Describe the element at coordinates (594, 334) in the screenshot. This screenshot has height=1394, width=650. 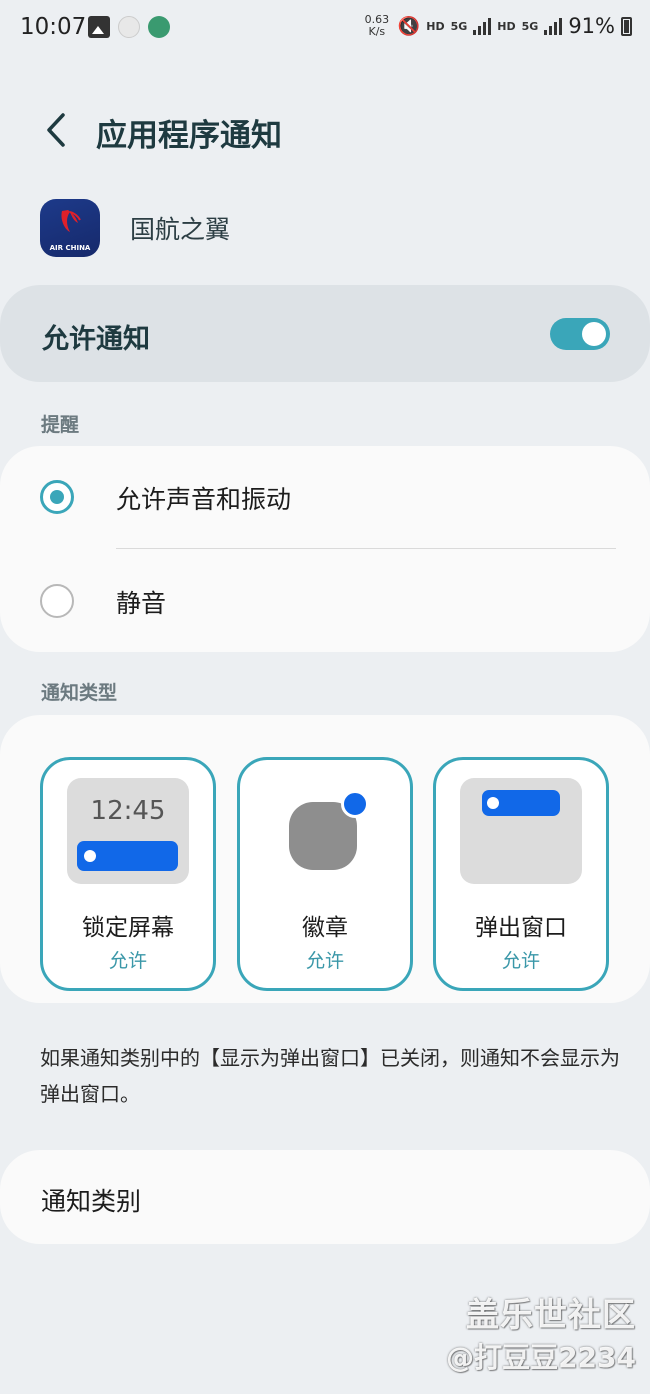
I see `toggle-knob` at that location.